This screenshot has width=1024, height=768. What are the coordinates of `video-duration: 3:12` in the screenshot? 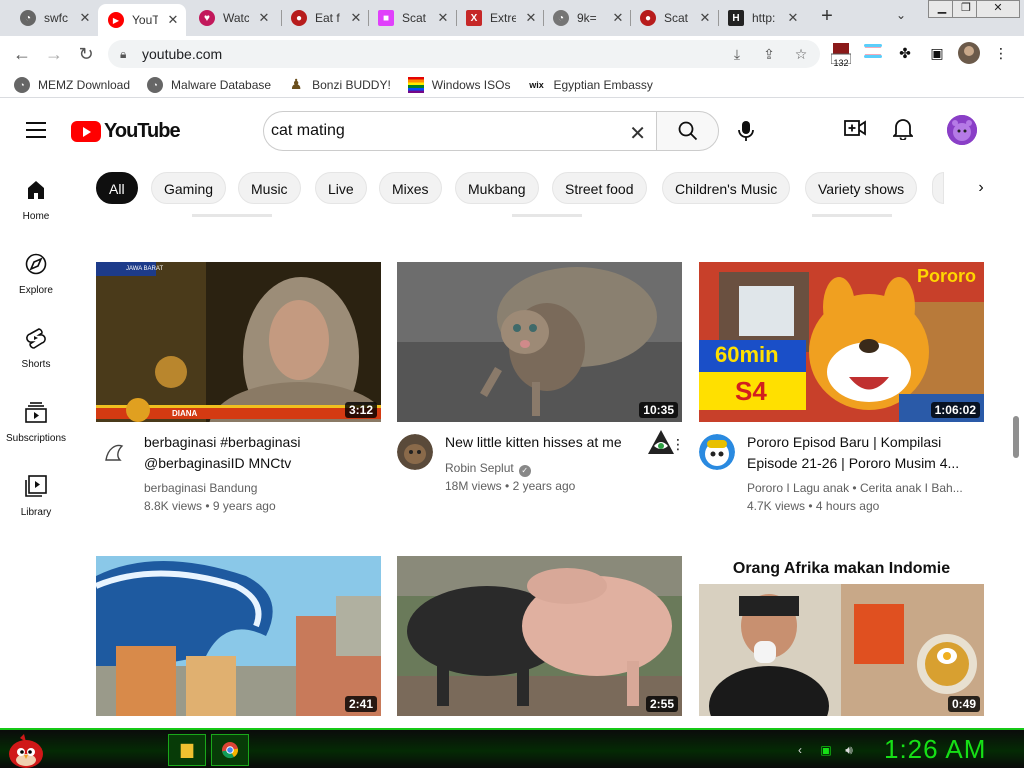 It's located at (360, 410).